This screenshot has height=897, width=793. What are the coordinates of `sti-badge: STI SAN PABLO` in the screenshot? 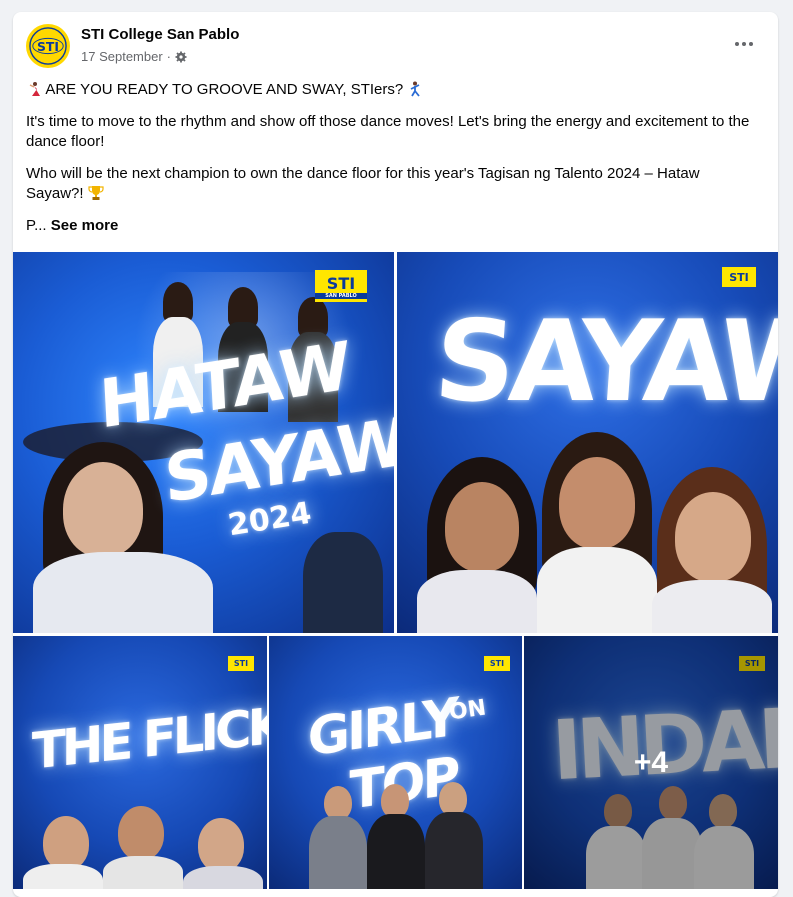 It's located at (341, 286).